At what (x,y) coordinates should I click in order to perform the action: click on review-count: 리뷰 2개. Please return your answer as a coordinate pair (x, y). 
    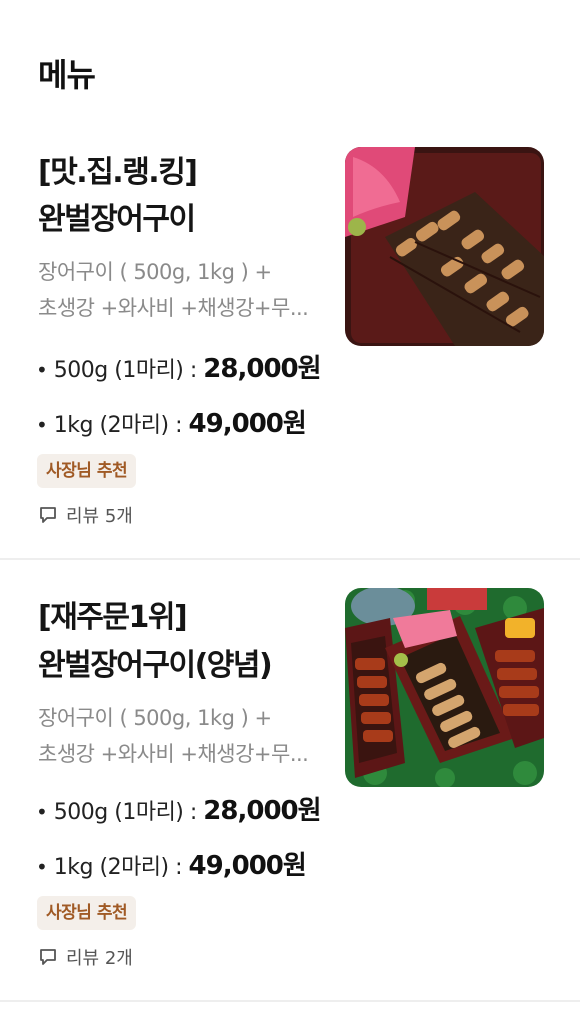
    Looking at the image, I should click on (85, 957).